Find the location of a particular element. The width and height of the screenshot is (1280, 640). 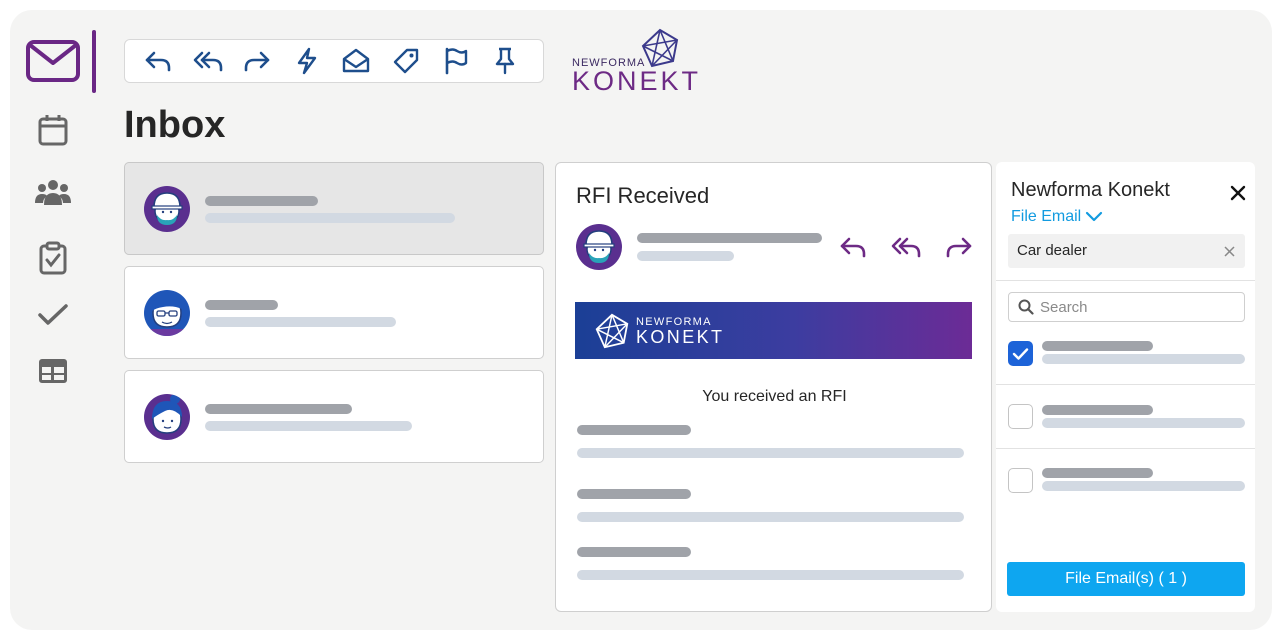

toolbar is located at coordinates (334, 61).